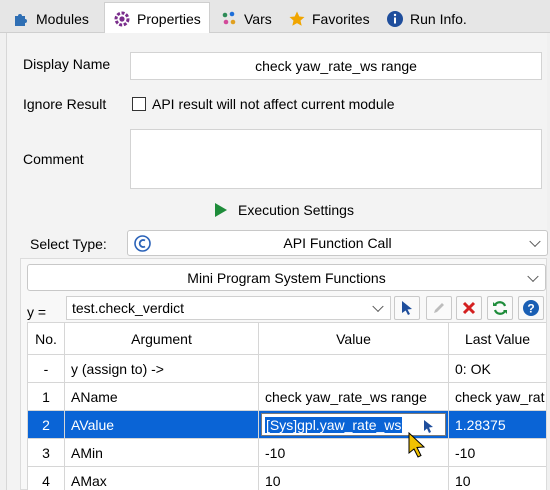 The width and height of the screenshot is (550, 490). Describe the element at coordinates (258, 18) in the screenshot. I see `tab-label: Vars` at that location.